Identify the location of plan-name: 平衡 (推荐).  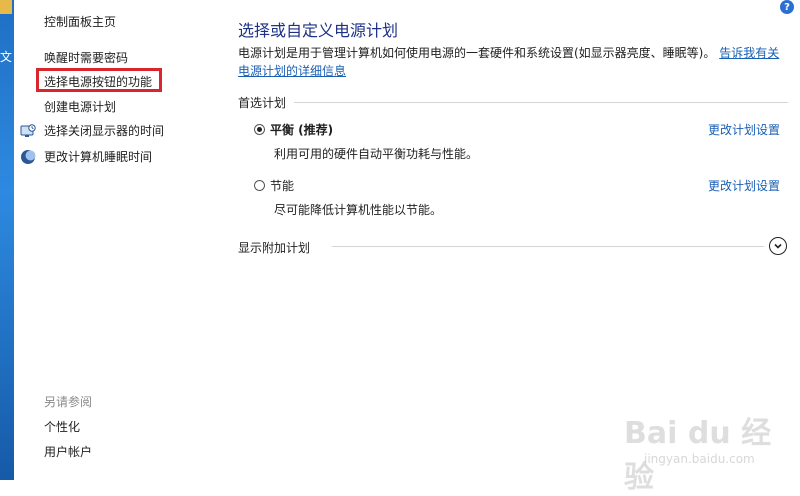
(301, 129).